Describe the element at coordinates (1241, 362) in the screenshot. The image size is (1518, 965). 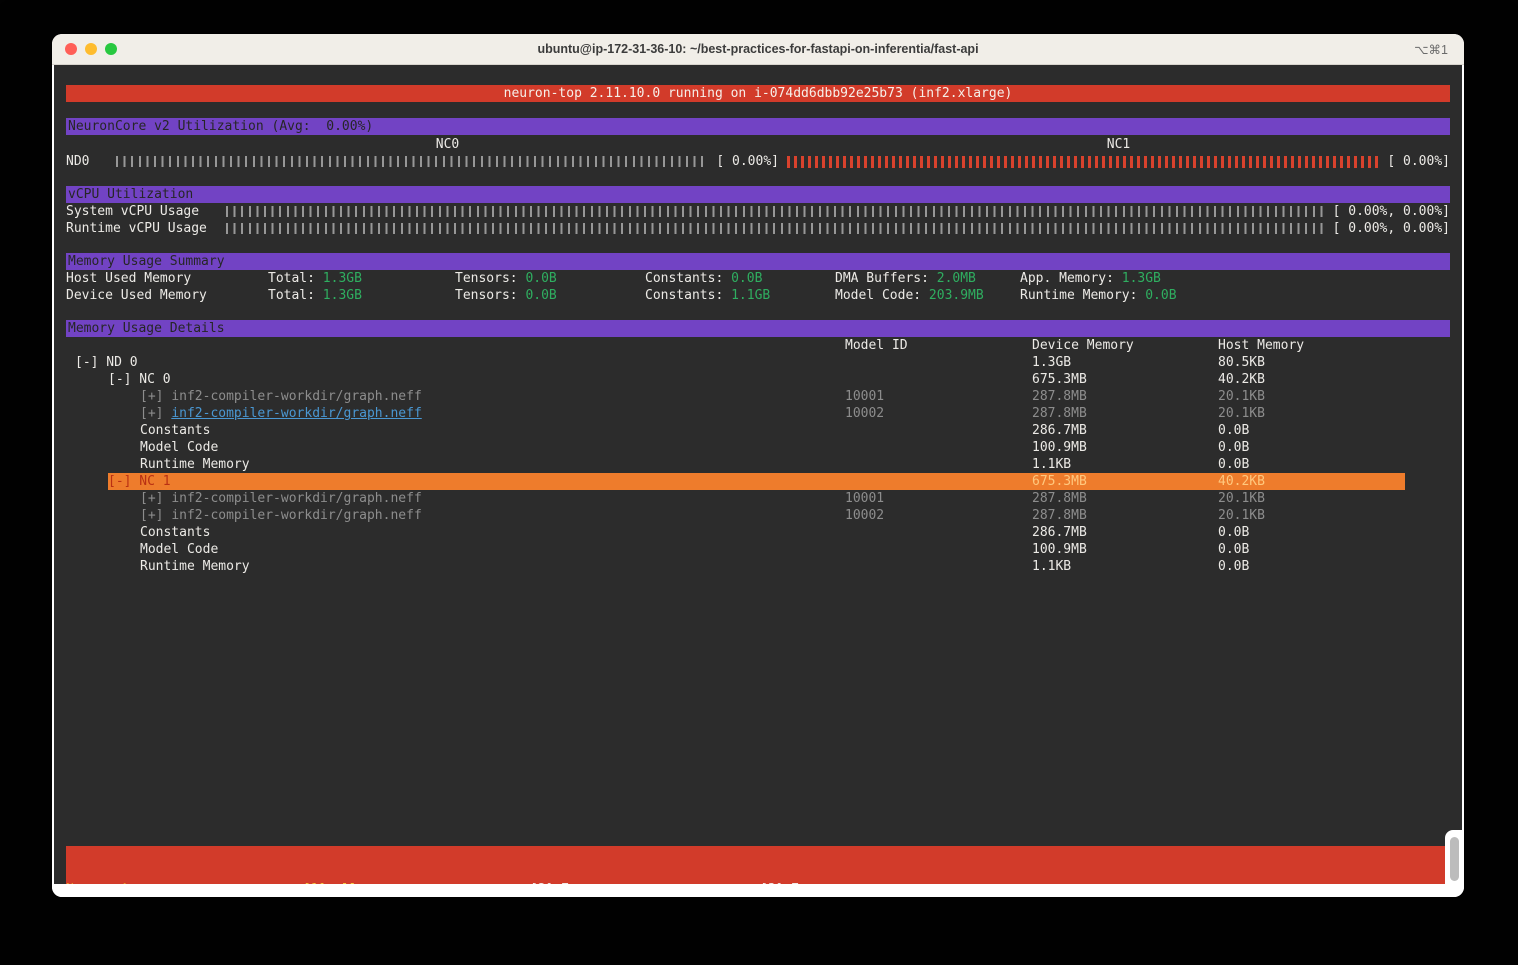
I see `host-memory-cell: 80.5KB` at that location.